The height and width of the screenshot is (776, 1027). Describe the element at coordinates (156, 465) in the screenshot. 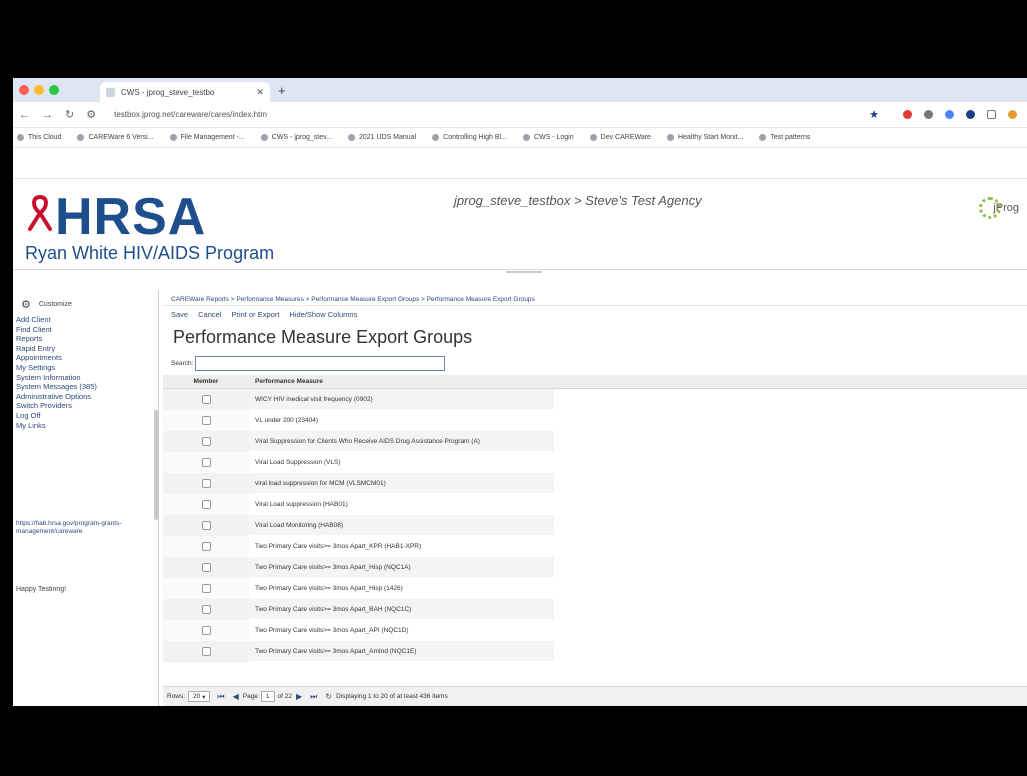

I see `sidebar-scrollbar` at that location.